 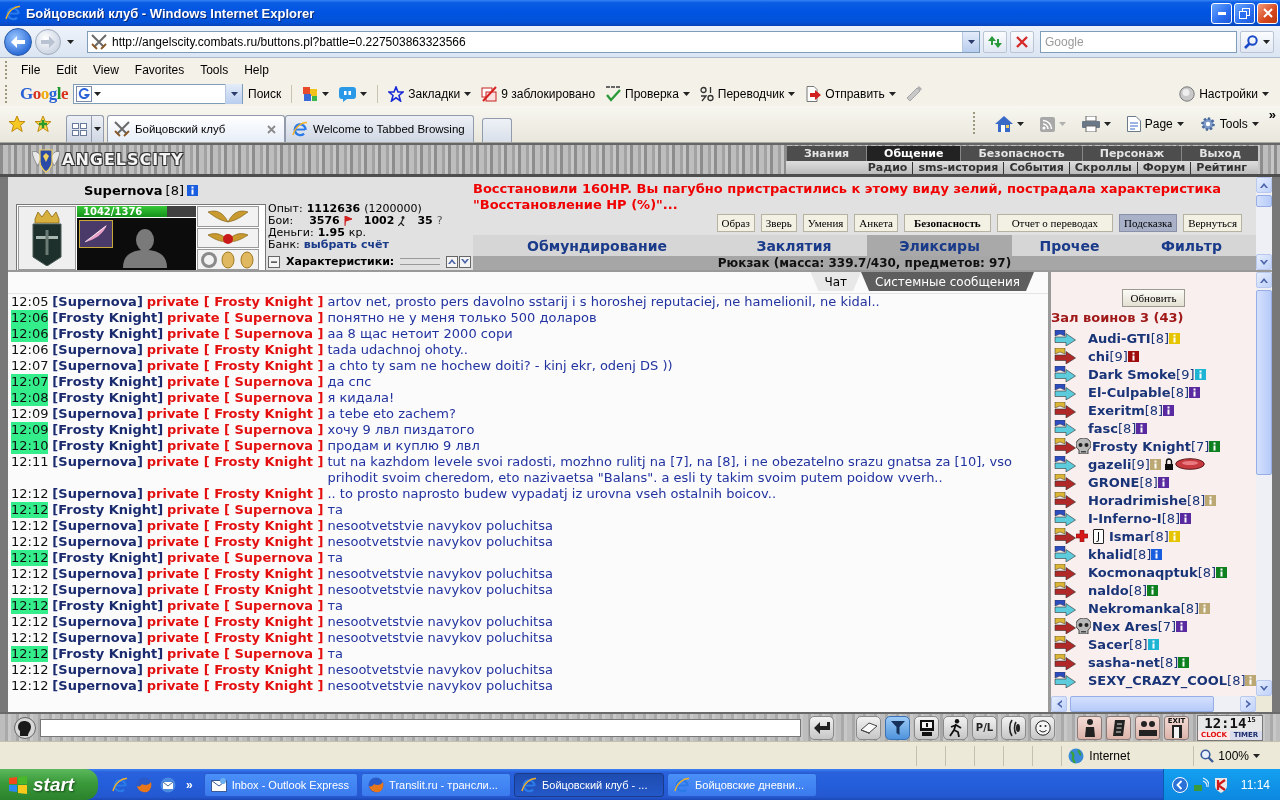 I want to click on menu-item: Edit, so click(x=67, y=70).